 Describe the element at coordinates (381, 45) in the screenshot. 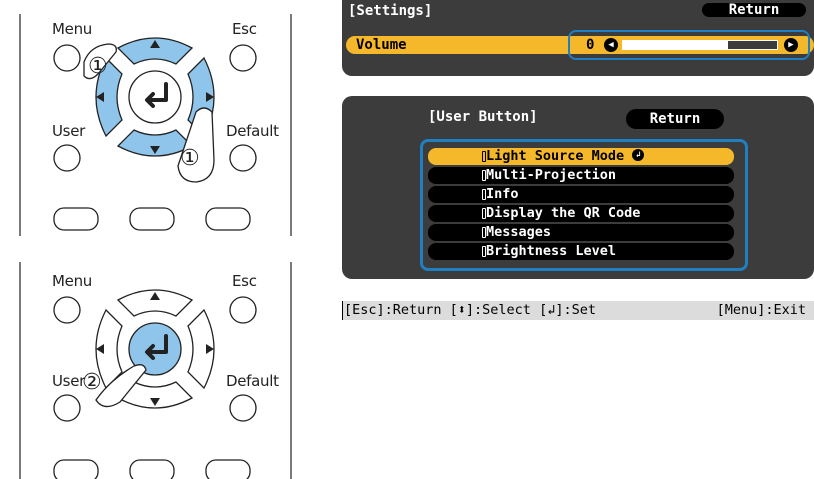

I see `volume-label: Volume` at that location.